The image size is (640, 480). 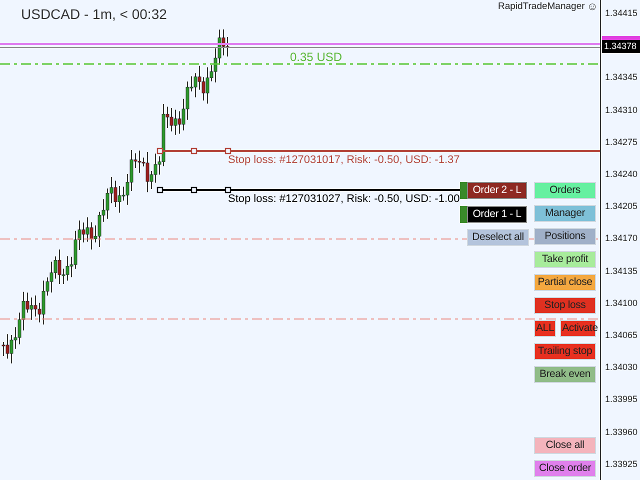 What do you see at coordinates (621, 464) in the screenshot?
I see `price-tick: 1.33925` at bounding box center [621, 464].